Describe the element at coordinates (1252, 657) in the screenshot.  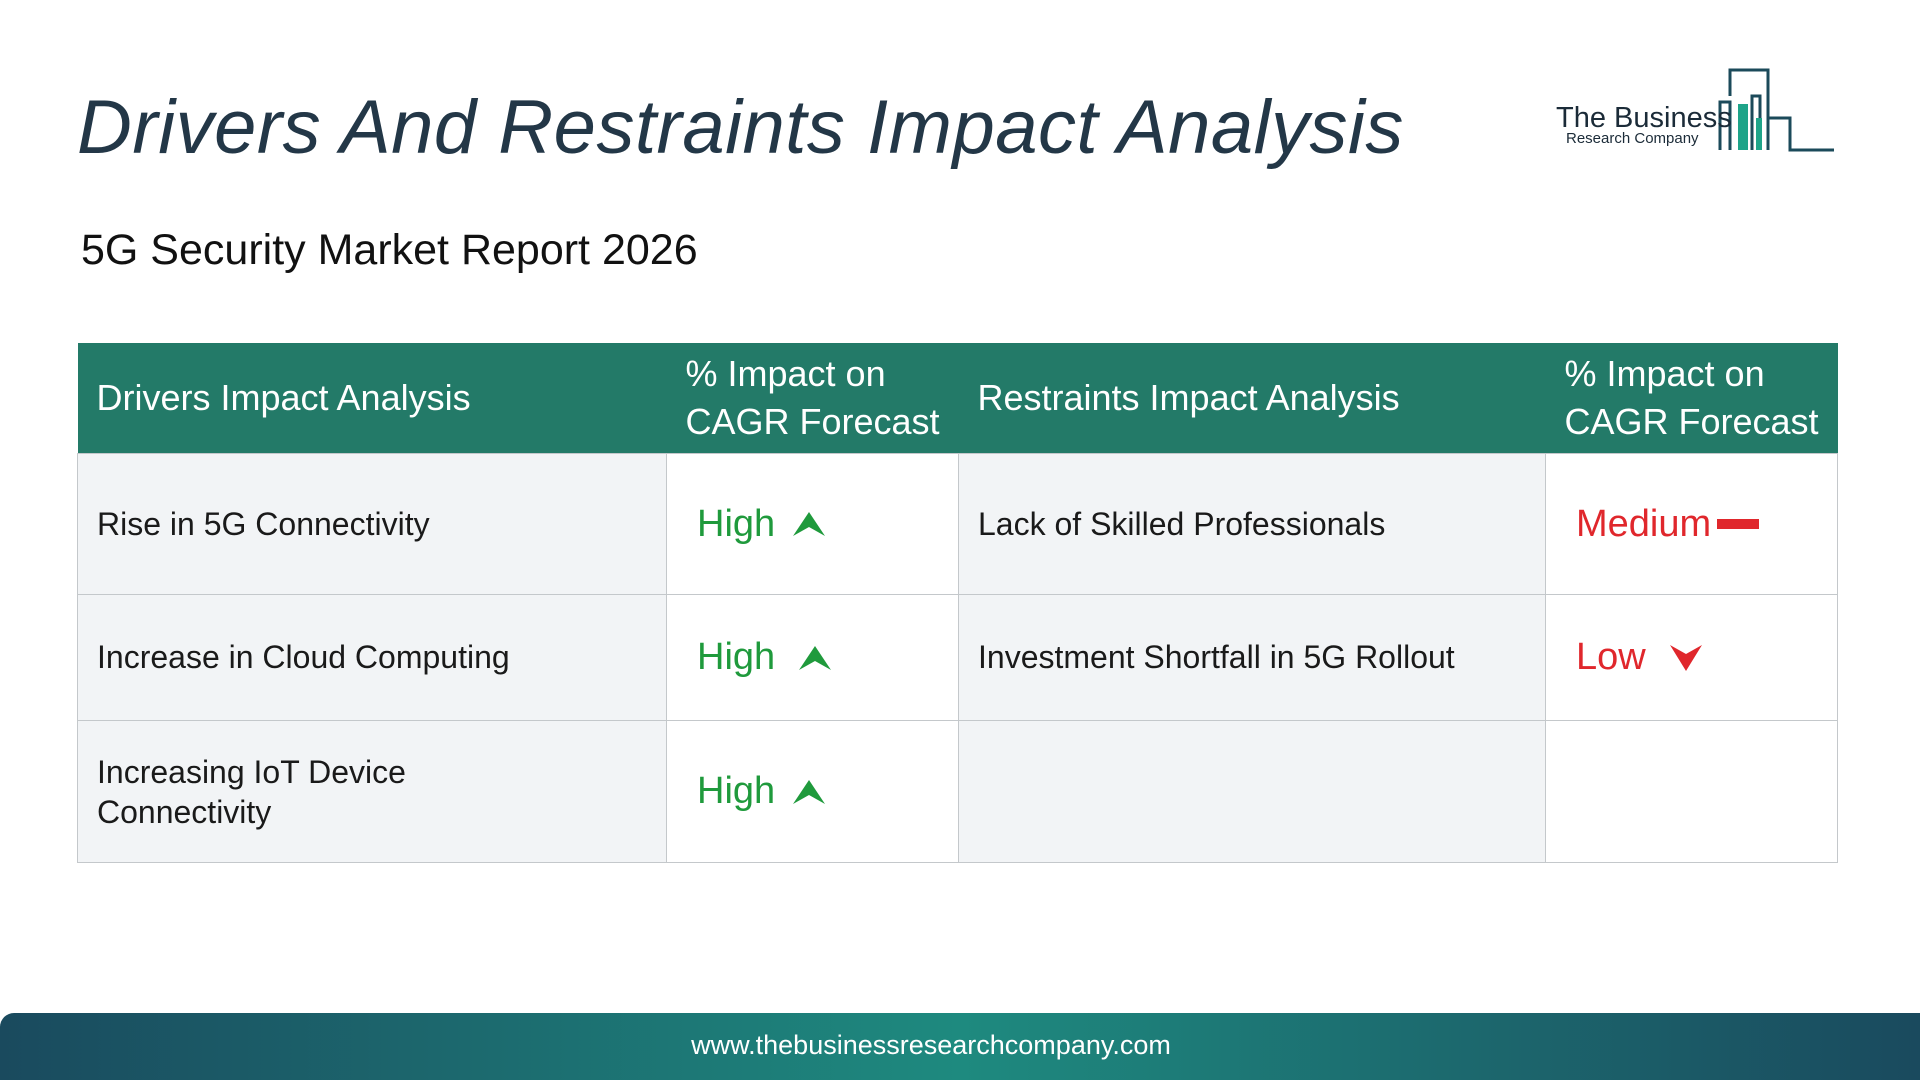
I see `restraint-cell: Investment Shortfall in 5G Rollout` at that location.